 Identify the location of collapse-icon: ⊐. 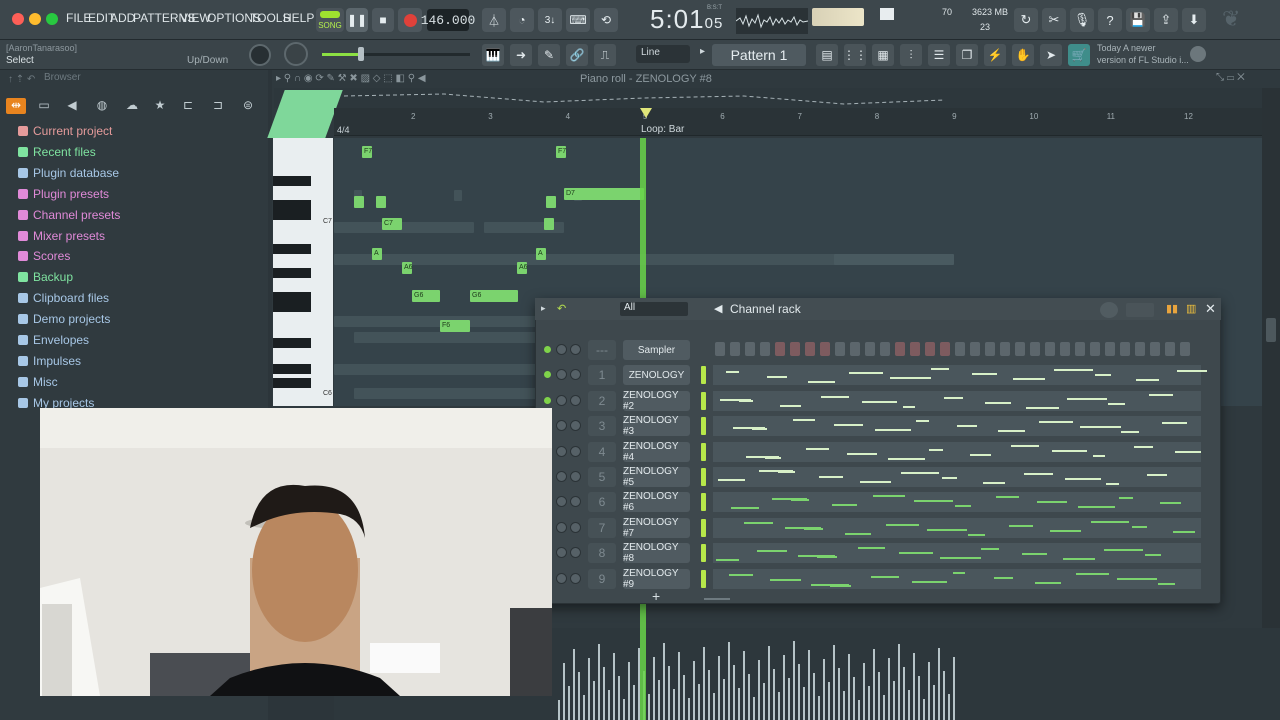
(218, 106).